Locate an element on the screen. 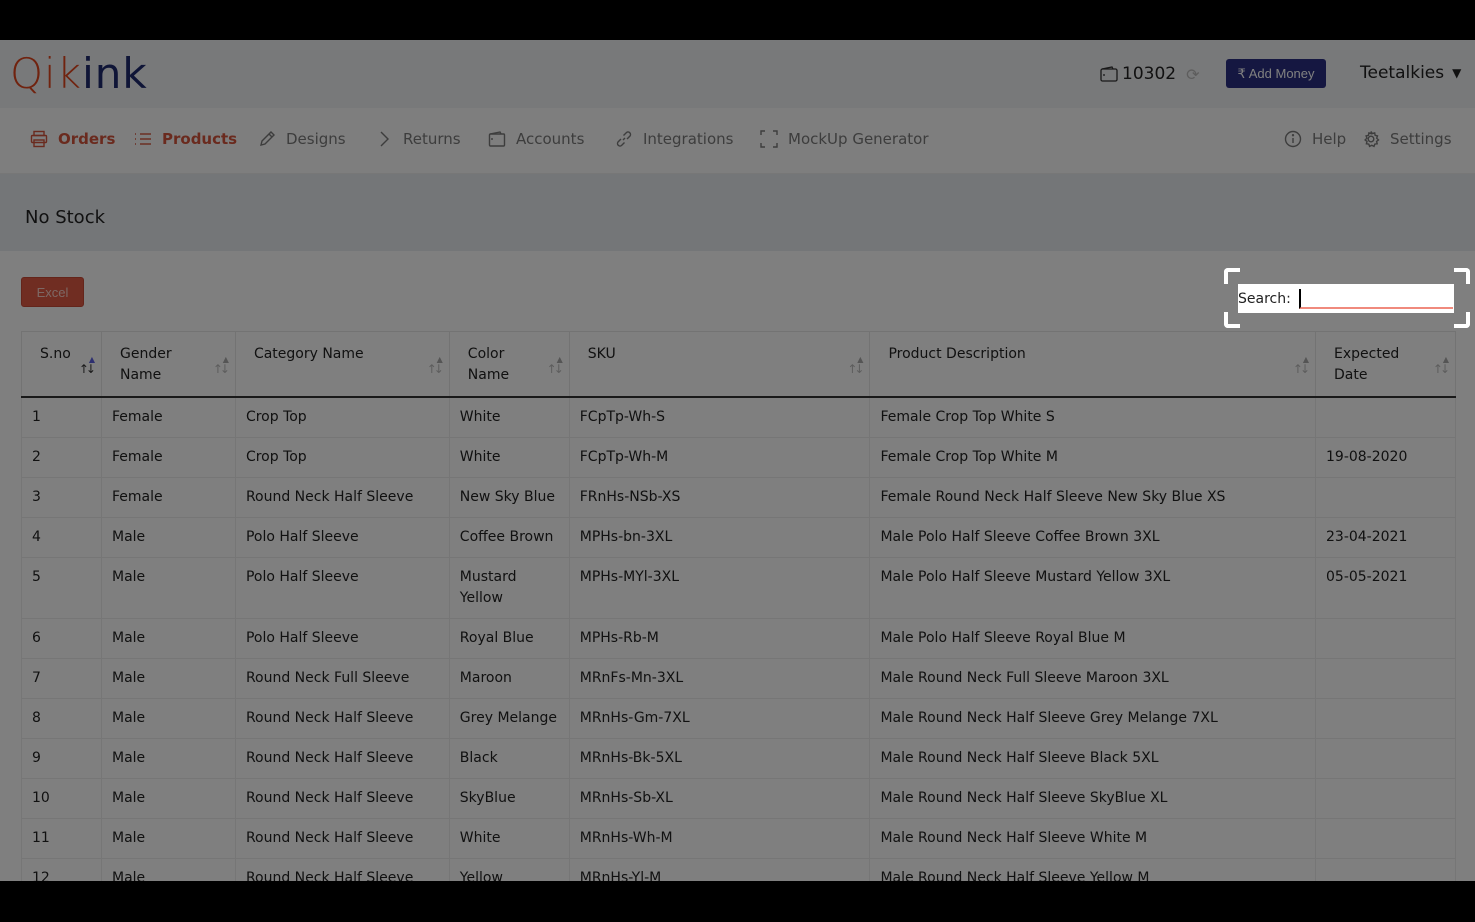  excel-export-button: Excel is located at coordinates (52, 292).